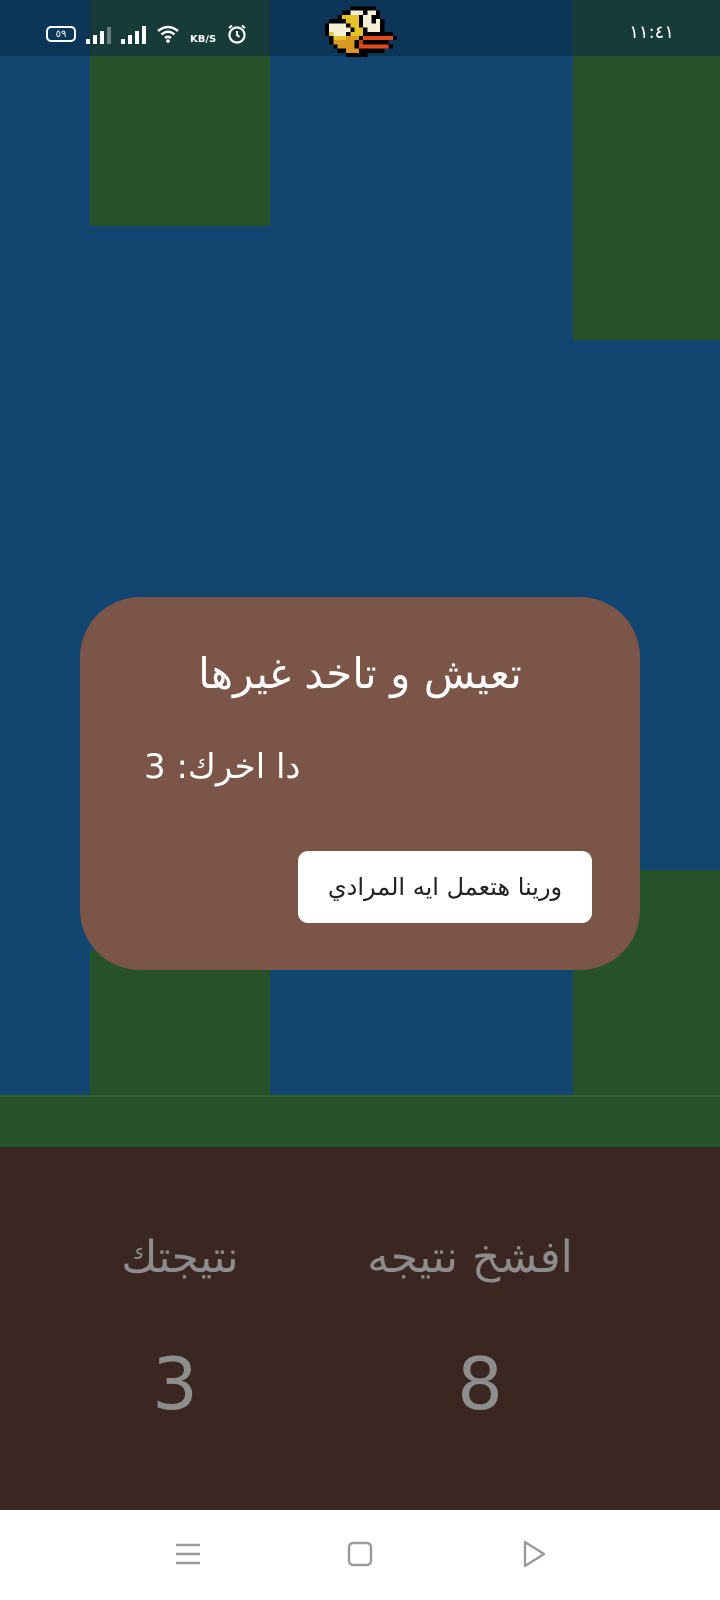 The height and width of the screenshot is (1600, 720). I want to click on alarm-icon, so click(237, 34).